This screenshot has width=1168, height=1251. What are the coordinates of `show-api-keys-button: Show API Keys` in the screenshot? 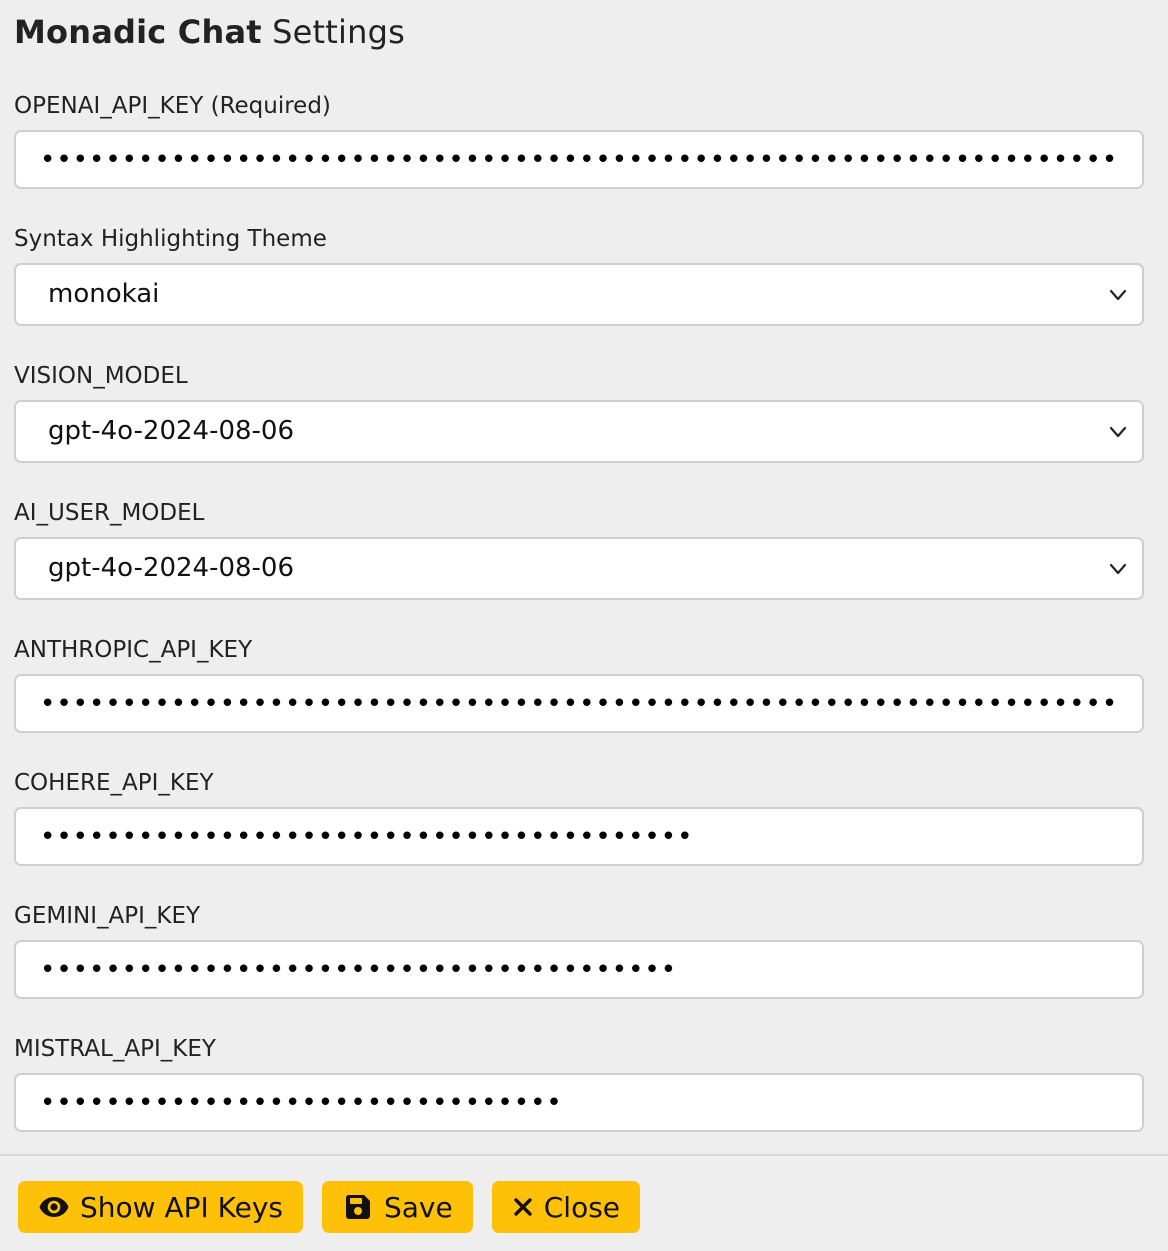 It's located at (160, 1207).